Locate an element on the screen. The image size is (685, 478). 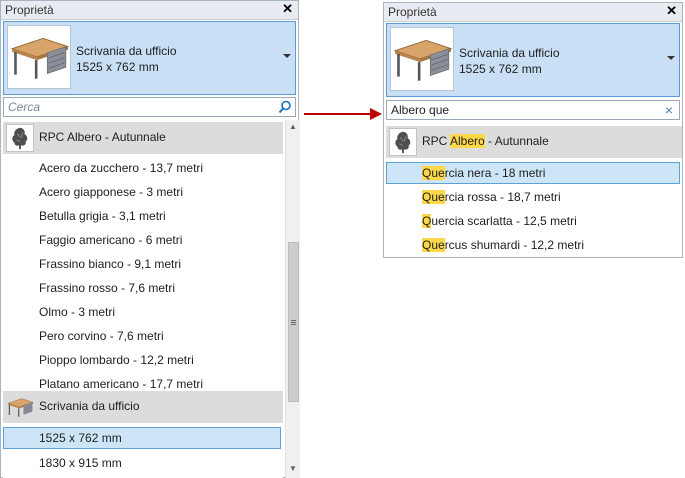
vertical-scrollbar: ▲ ▼ is located at coordinates (292, 299).